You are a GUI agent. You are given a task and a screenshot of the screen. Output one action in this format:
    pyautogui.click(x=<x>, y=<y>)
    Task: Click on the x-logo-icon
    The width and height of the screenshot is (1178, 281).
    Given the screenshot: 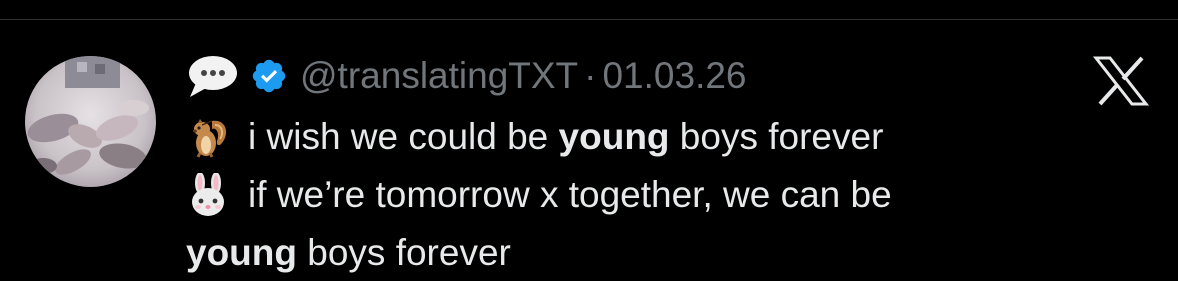 What is the action you would take?
    pyautogui.click(x=1121, y=81)
    